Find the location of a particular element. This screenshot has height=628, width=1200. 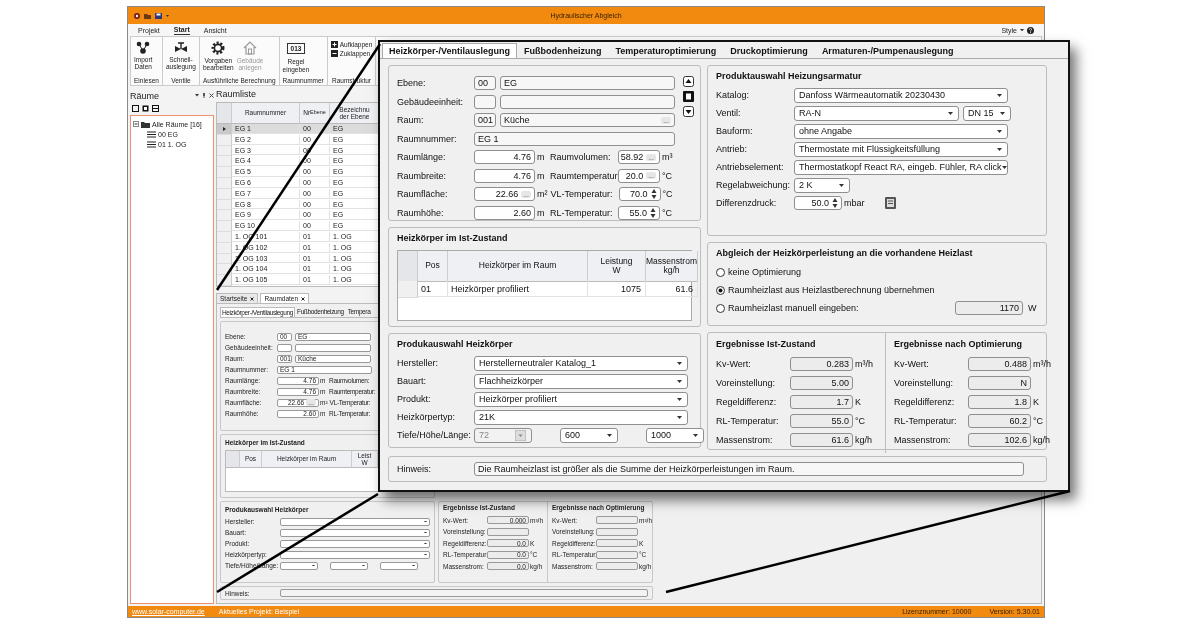

input-field: 2.60 is located at coordinates (504, 212).